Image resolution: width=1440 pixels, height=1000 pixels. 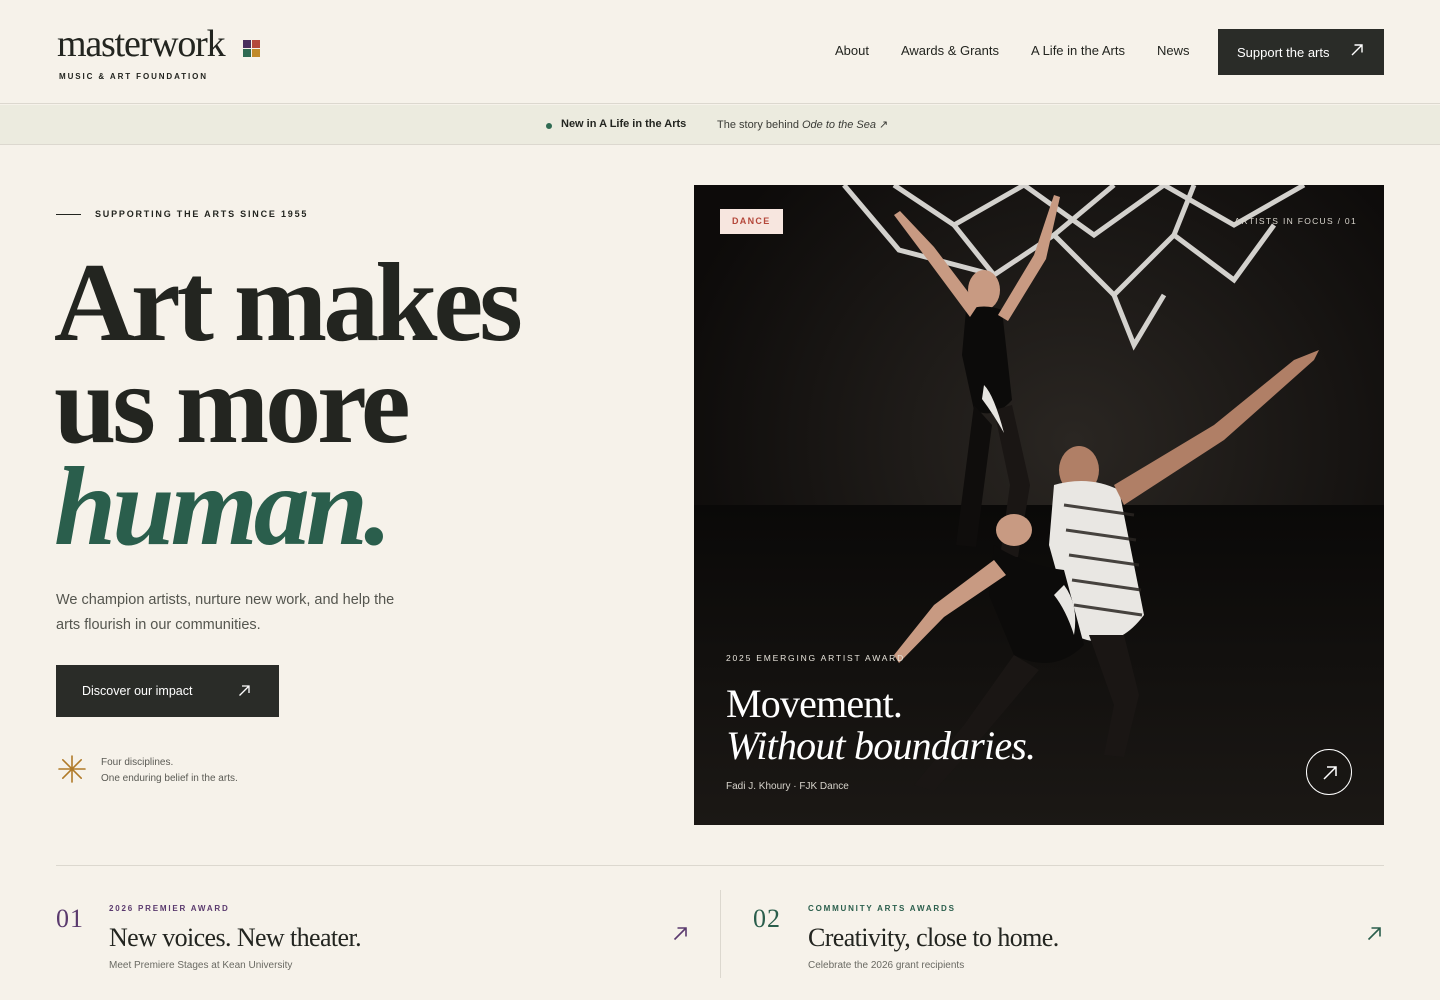 What do you see at coordinates (852, 50) in the screenshot?
I see `nav-item-about: About` at bounding box center [852, 50].